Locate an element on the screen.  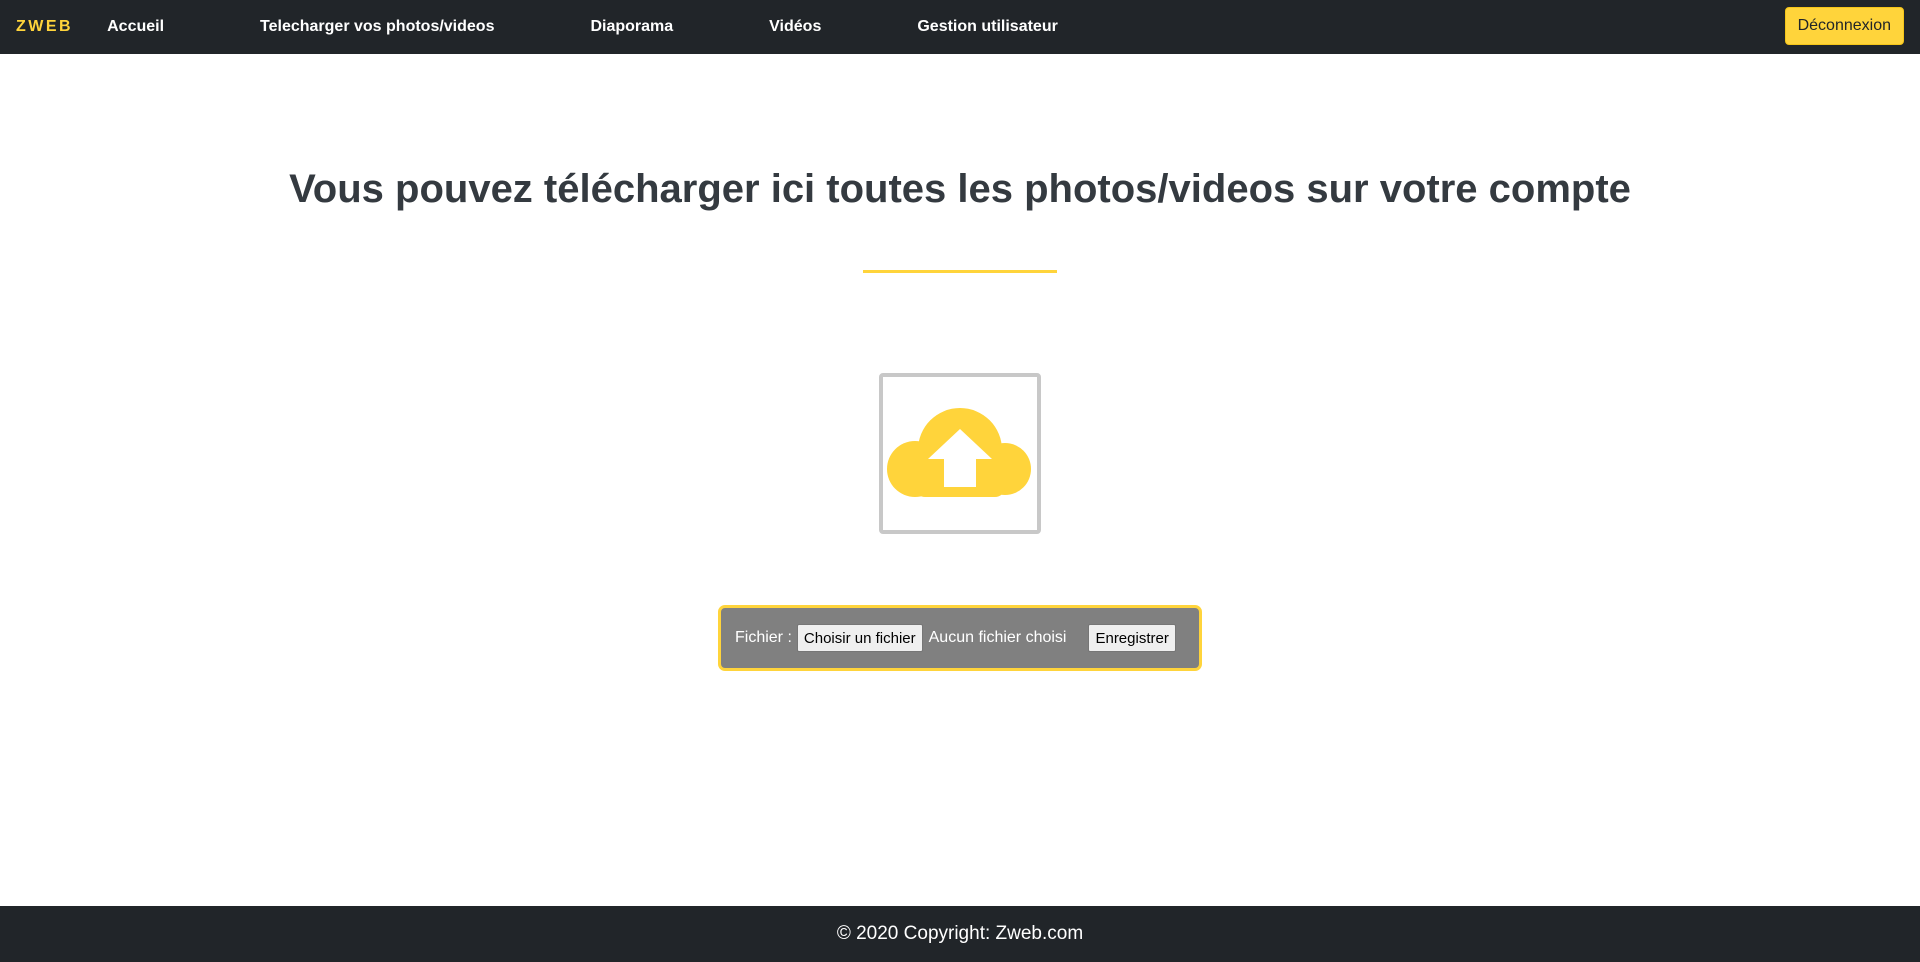
copyright-text: © 2020 Copyright: Zweb.com is located at coordinates (960, 933).